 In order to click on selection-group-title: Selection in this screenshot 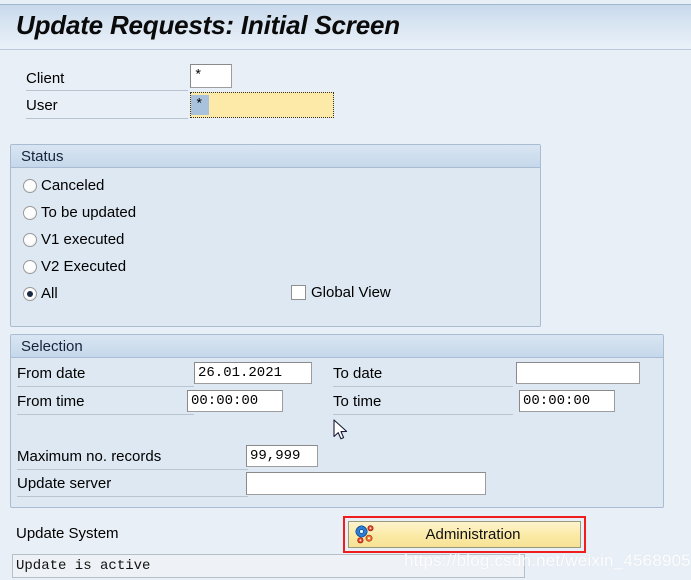, I will do `click(52, 346)`.